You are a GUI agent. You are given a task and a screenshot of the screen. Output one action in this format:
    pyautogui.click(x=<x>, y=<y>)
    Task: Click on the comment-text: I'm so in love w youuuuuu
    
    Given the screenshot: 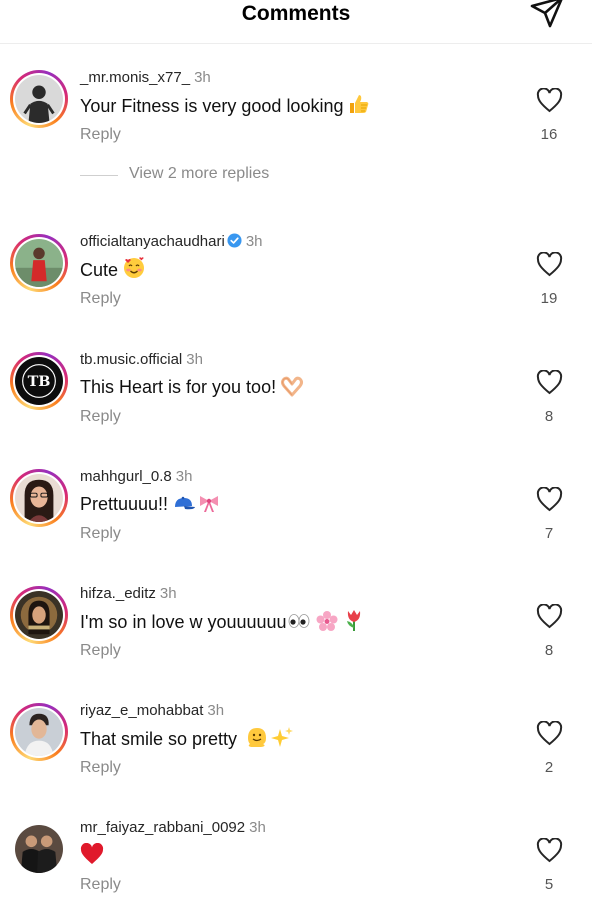 What is the action you would take?
    pyautogui.click(x=222, y=621)
    